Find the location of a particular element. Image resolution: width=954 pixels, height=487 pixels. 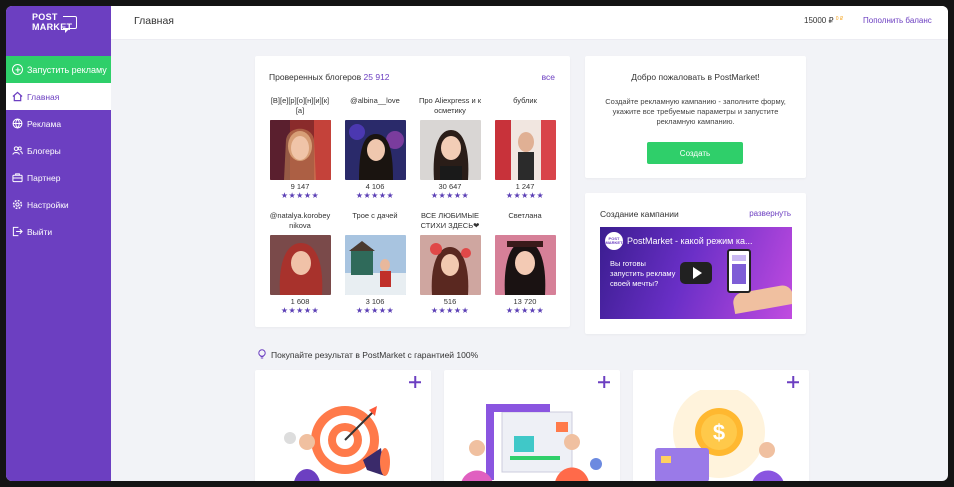

sidebar-item-settings: Настройки is located at coordinates (58, 204).